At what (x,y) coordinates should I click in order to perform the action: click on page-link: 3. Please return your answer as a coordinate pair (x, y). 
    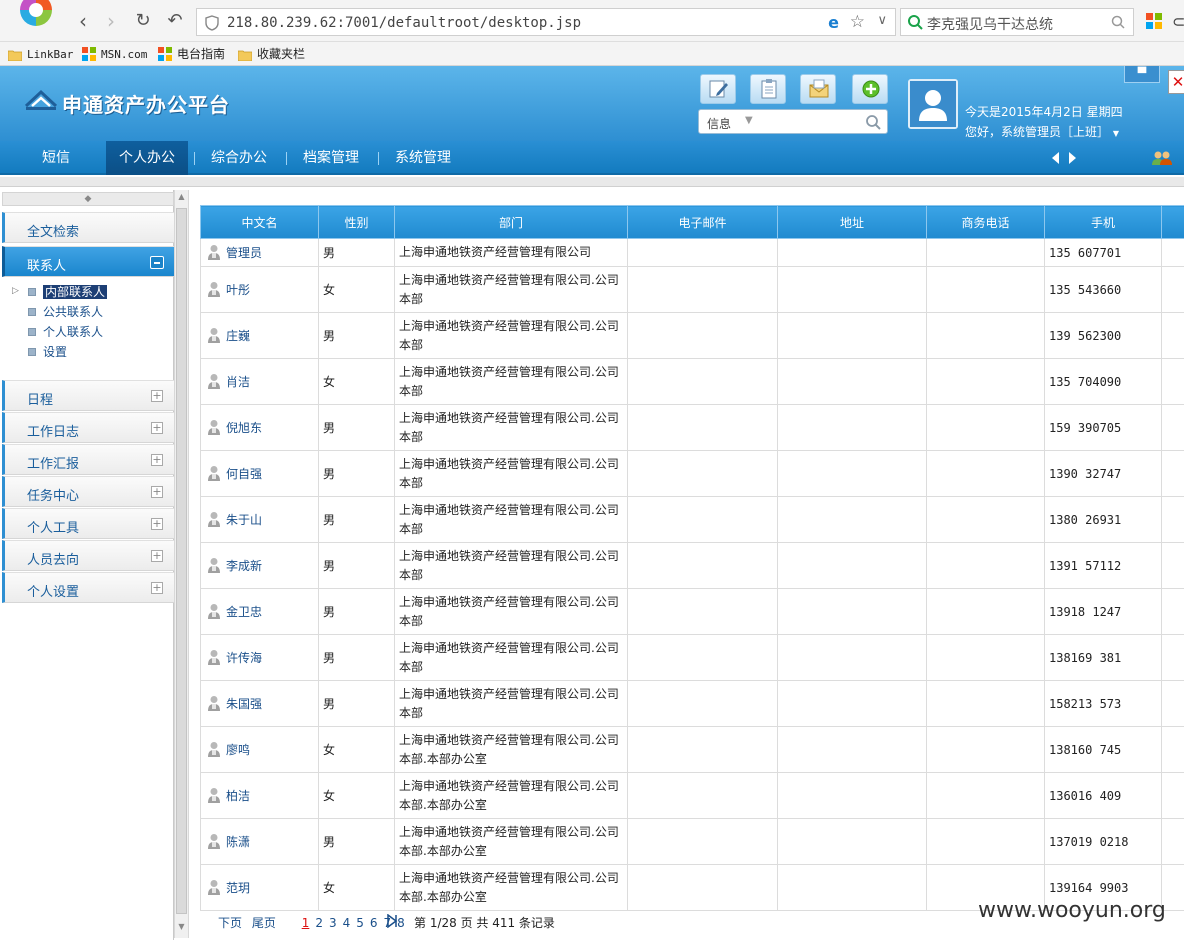
    Looking at the image, I should click on (333, 923).